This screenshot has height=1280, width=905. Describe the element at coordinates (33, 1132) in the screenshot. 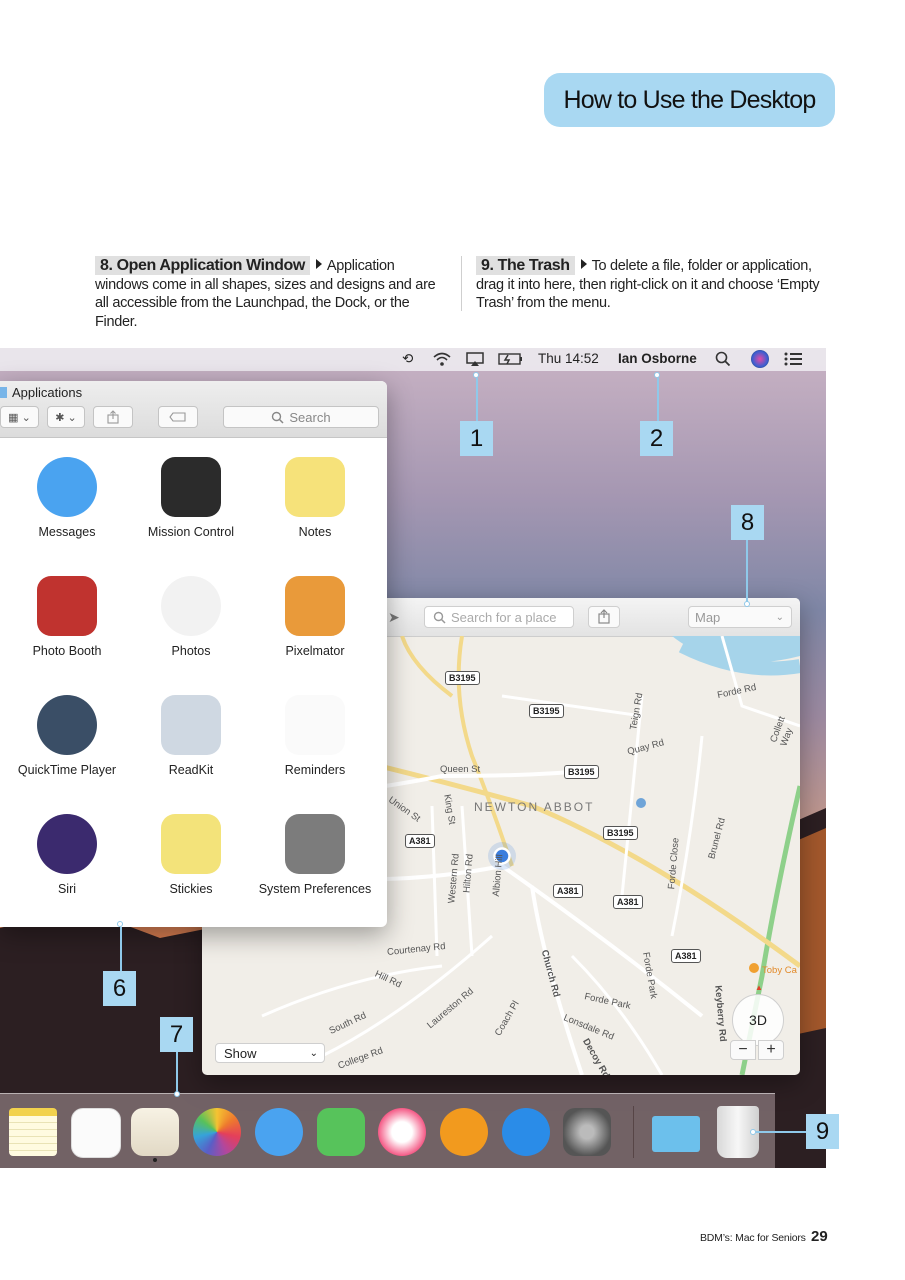

I see `notes-dock-icon` at that location.